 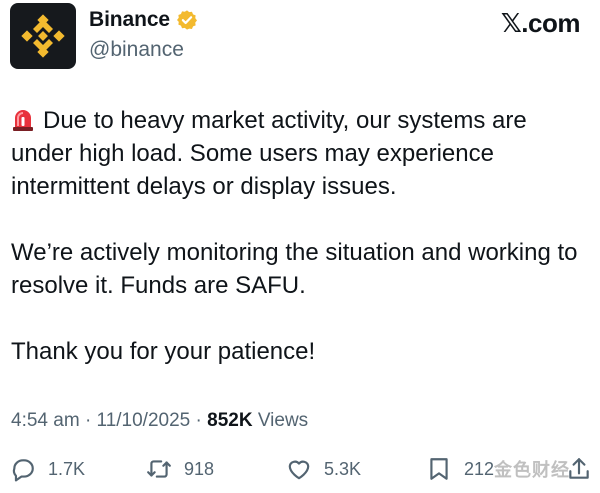 What do you see at coordinates (159, 469) in the screenshot?
I see `repost-icon` at bounding box center [159, 469].